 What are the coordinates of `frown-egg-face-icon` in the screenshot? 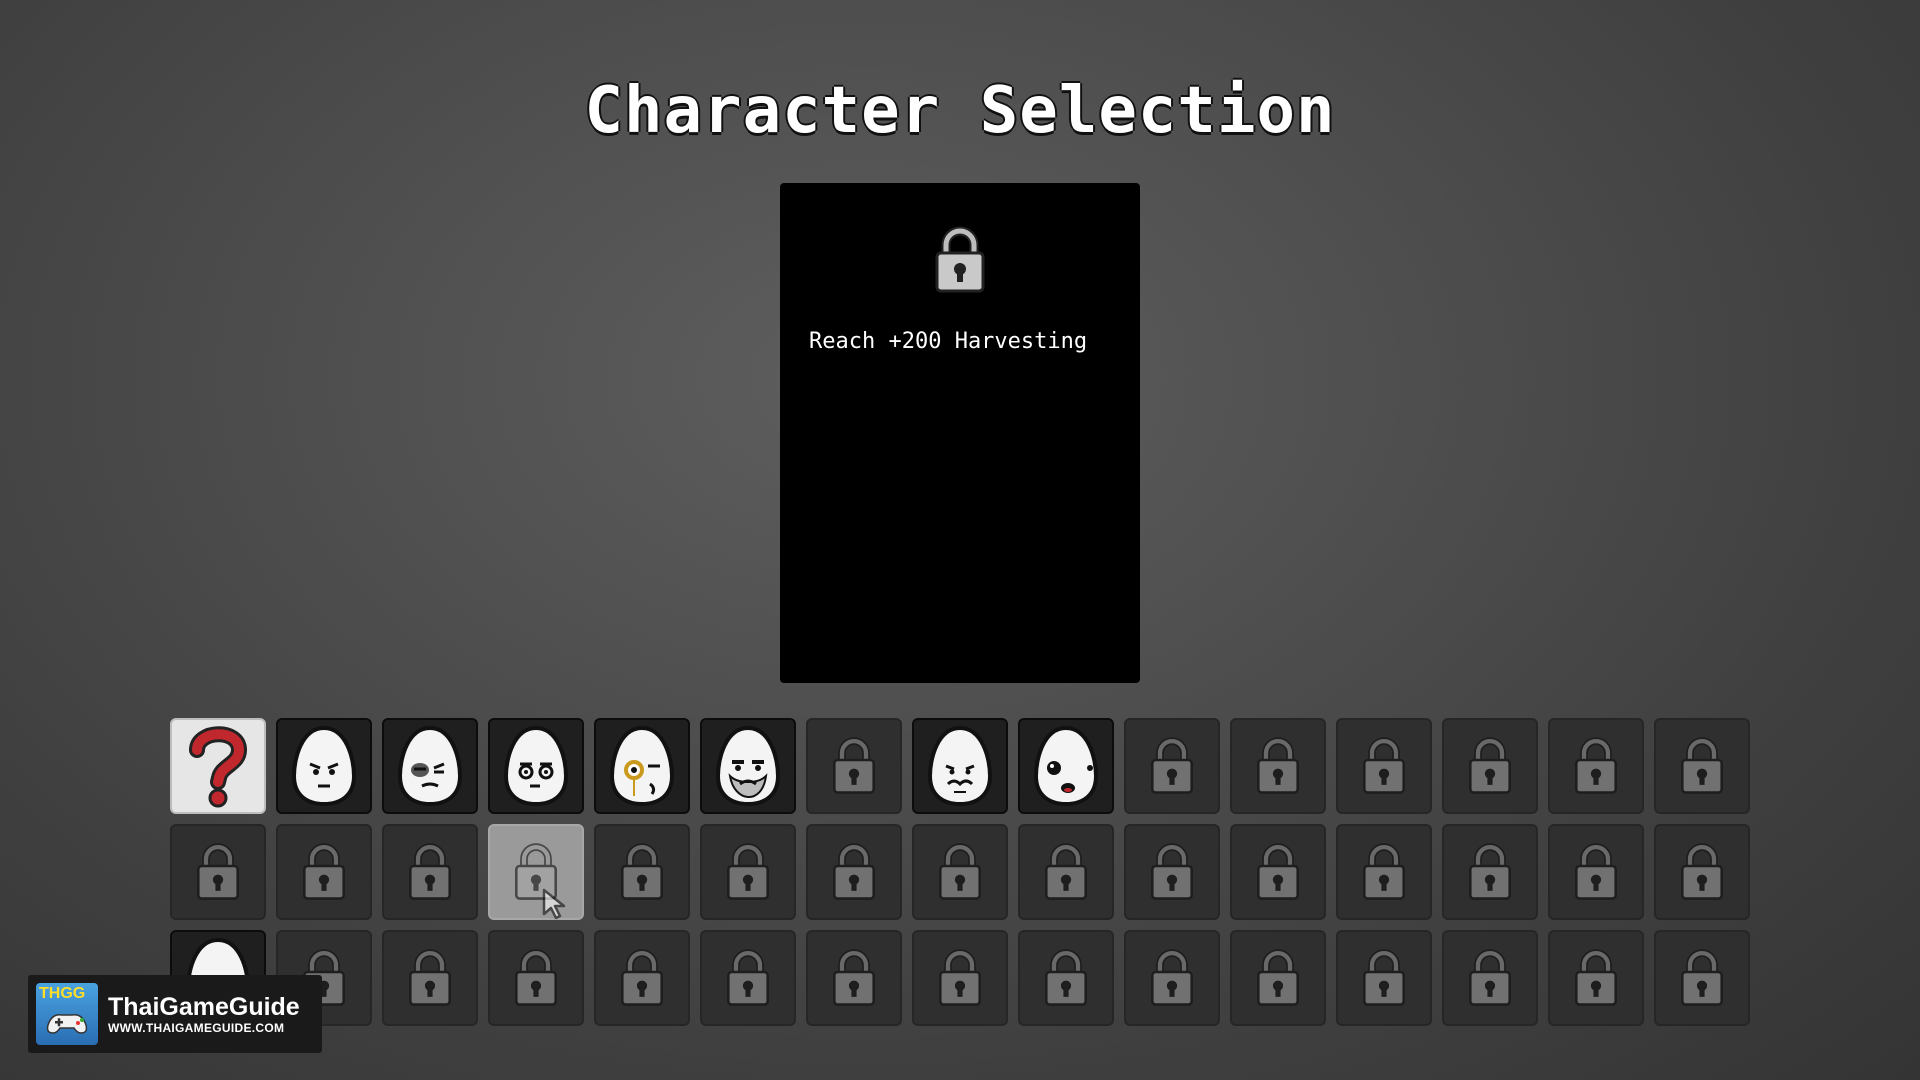 It's located at (324, 766).